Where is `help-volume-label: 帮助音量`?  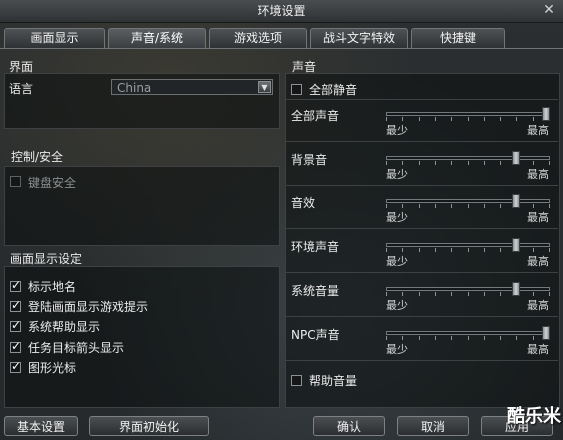 help-volume-label: 帮助音量 is located at coordinates (333, 381).